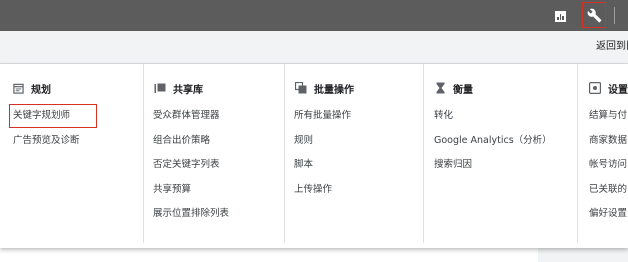  What do you see at coordinates (608, 214) in the screenshot?
I see `menu-item-preferences: 偏好设置` at bounding box center [608, 214].